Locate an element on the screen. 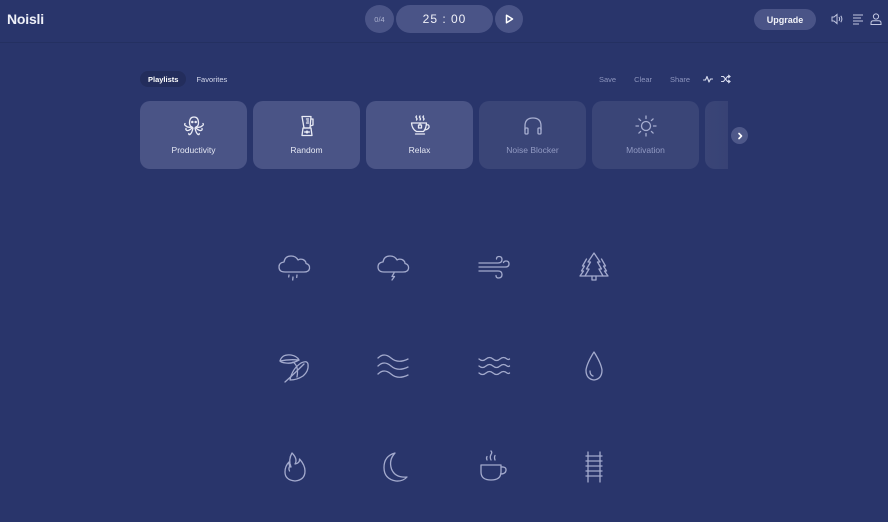  top-bar: Noisli 0/4 25 : 00 Upgrade is located at coordinates (444, 21).